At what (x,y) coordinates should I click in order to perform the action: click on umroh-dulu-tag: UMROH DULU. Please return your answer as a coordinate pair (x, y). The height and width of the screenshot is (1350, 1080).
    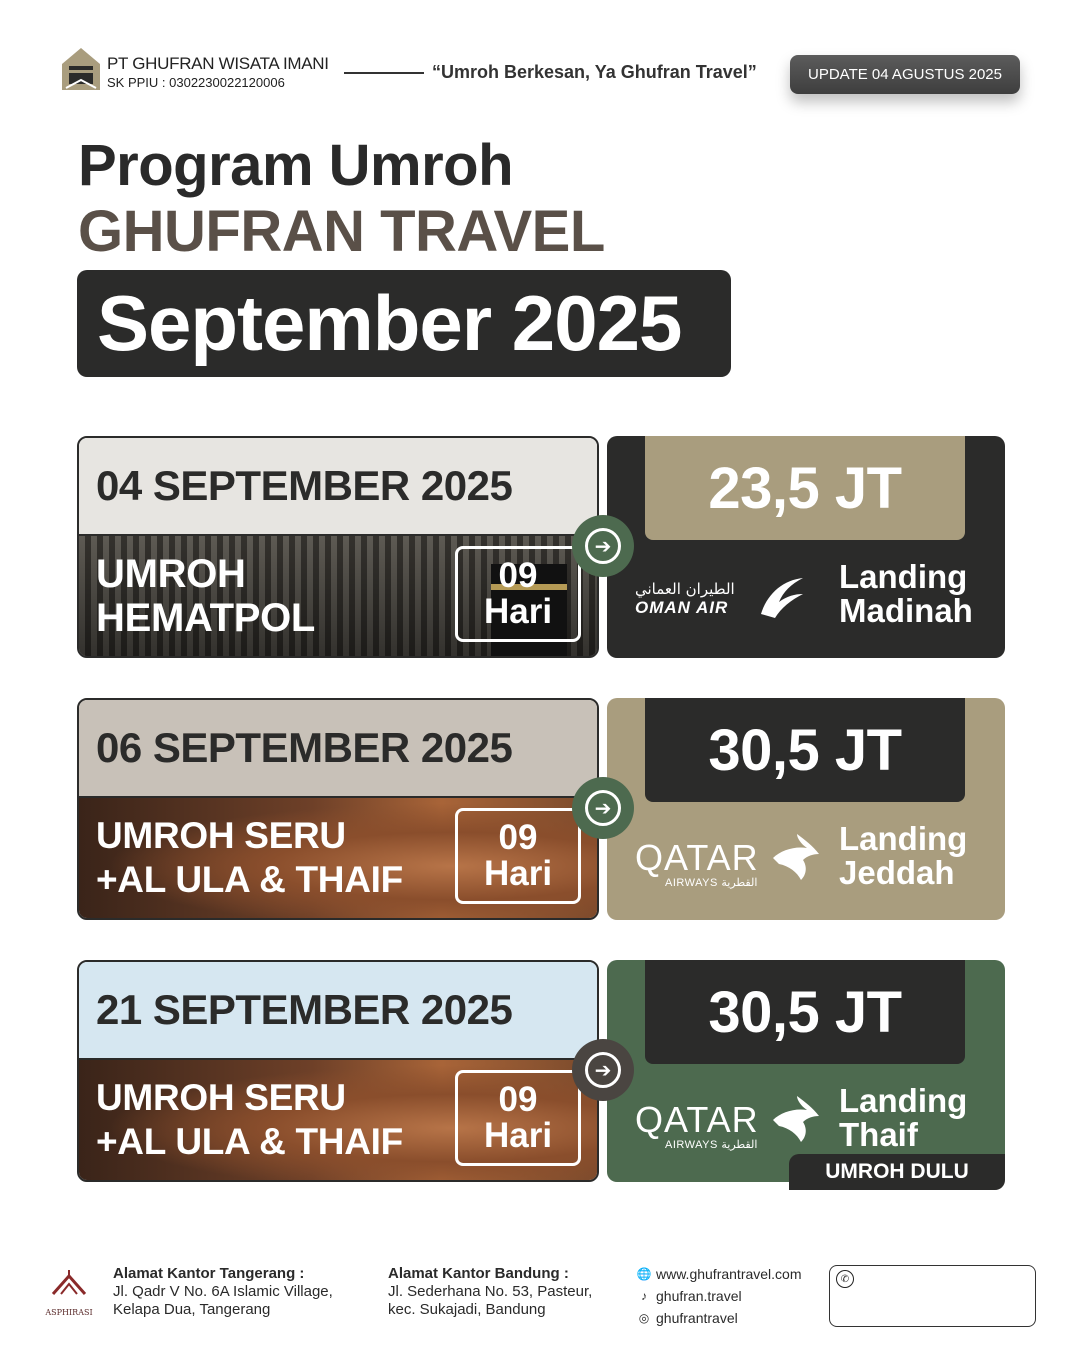
    Looking at the image, I should click on (897, 1172).